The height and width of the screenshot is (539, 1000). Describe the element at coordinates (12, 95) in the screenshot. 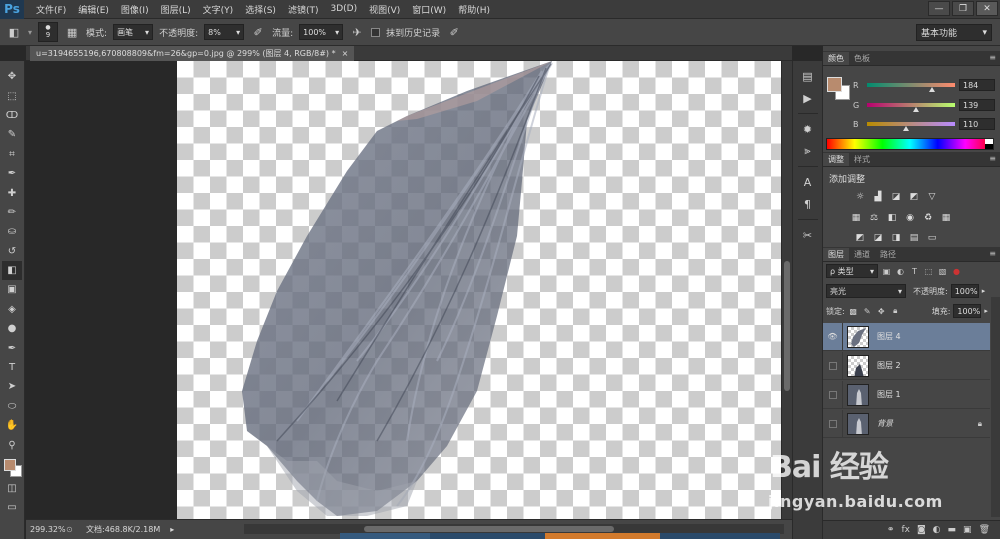

I see `marquee-icon: ⬚` at that location.